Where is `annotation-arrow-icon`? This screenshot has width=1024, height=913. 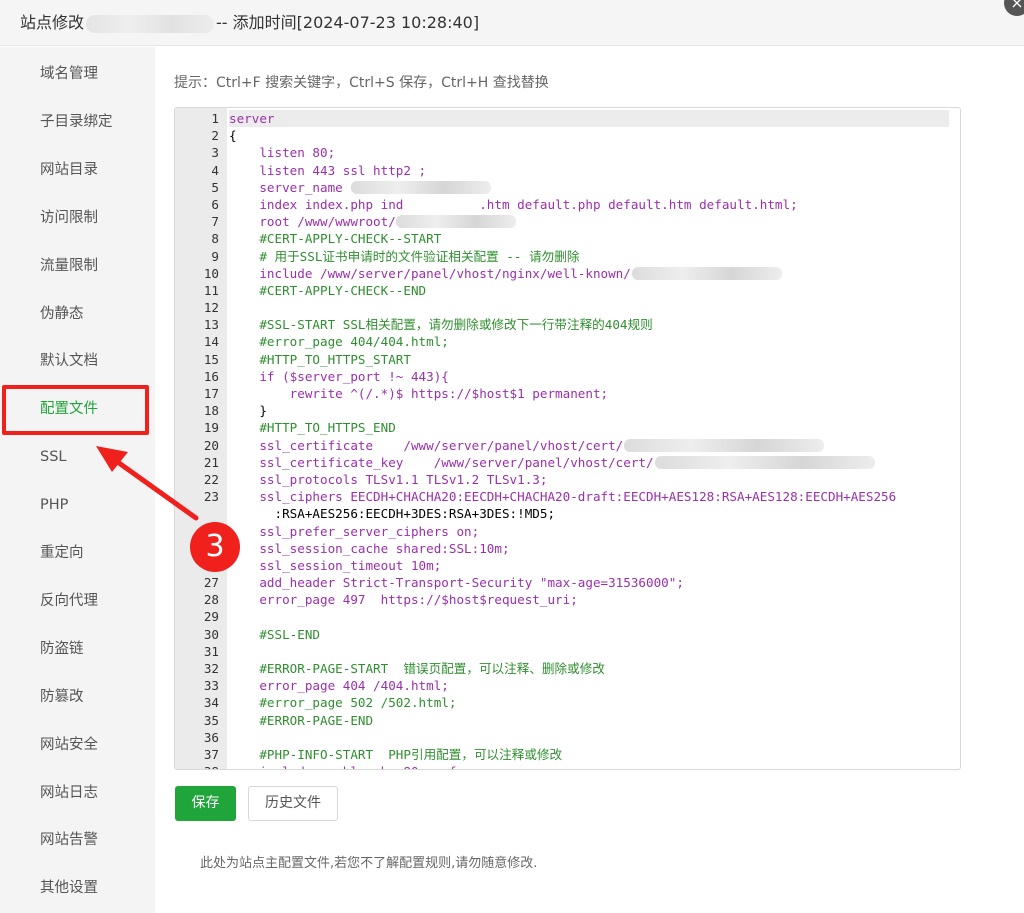
annotation-arrow-icon is located at coordinates (147, 483).